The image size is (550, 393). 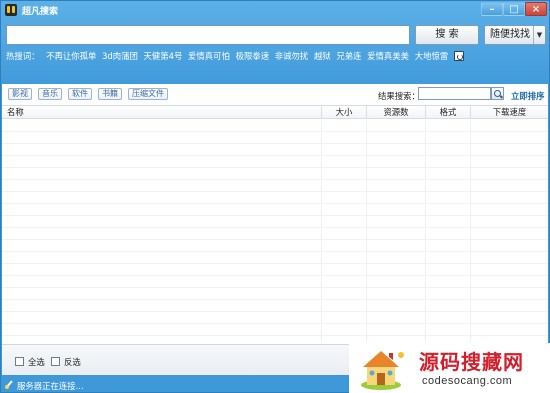 What do you see at coordinates (399, 96) in the screenshot?
I see `result-search-label: 结果搜索：` at bounding box center [399, 96].